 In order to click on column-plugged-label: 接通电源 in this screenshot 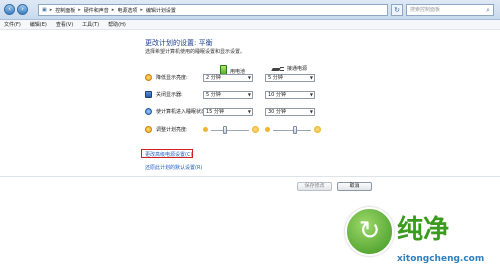, I will do `click(297, 69)`.